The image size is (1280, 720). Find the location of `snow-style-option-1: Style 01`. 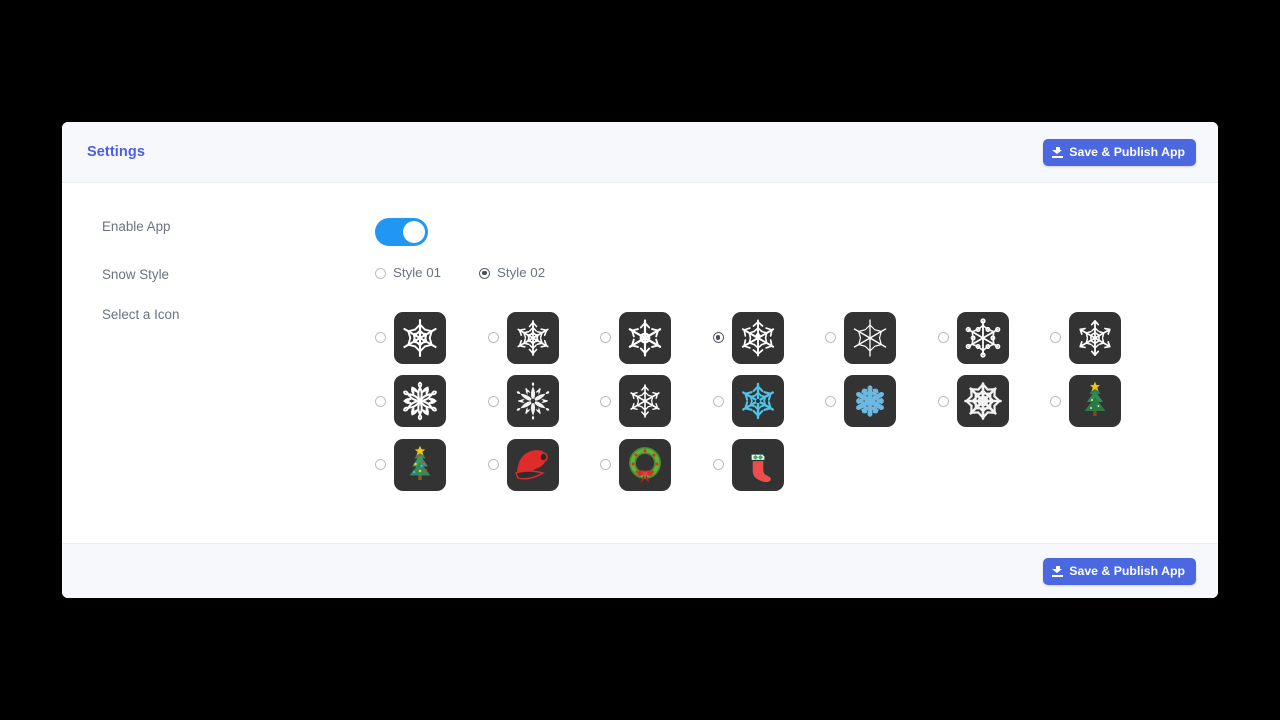

snow-style-option-1: Style 01 is located at coordinates (408, 273).